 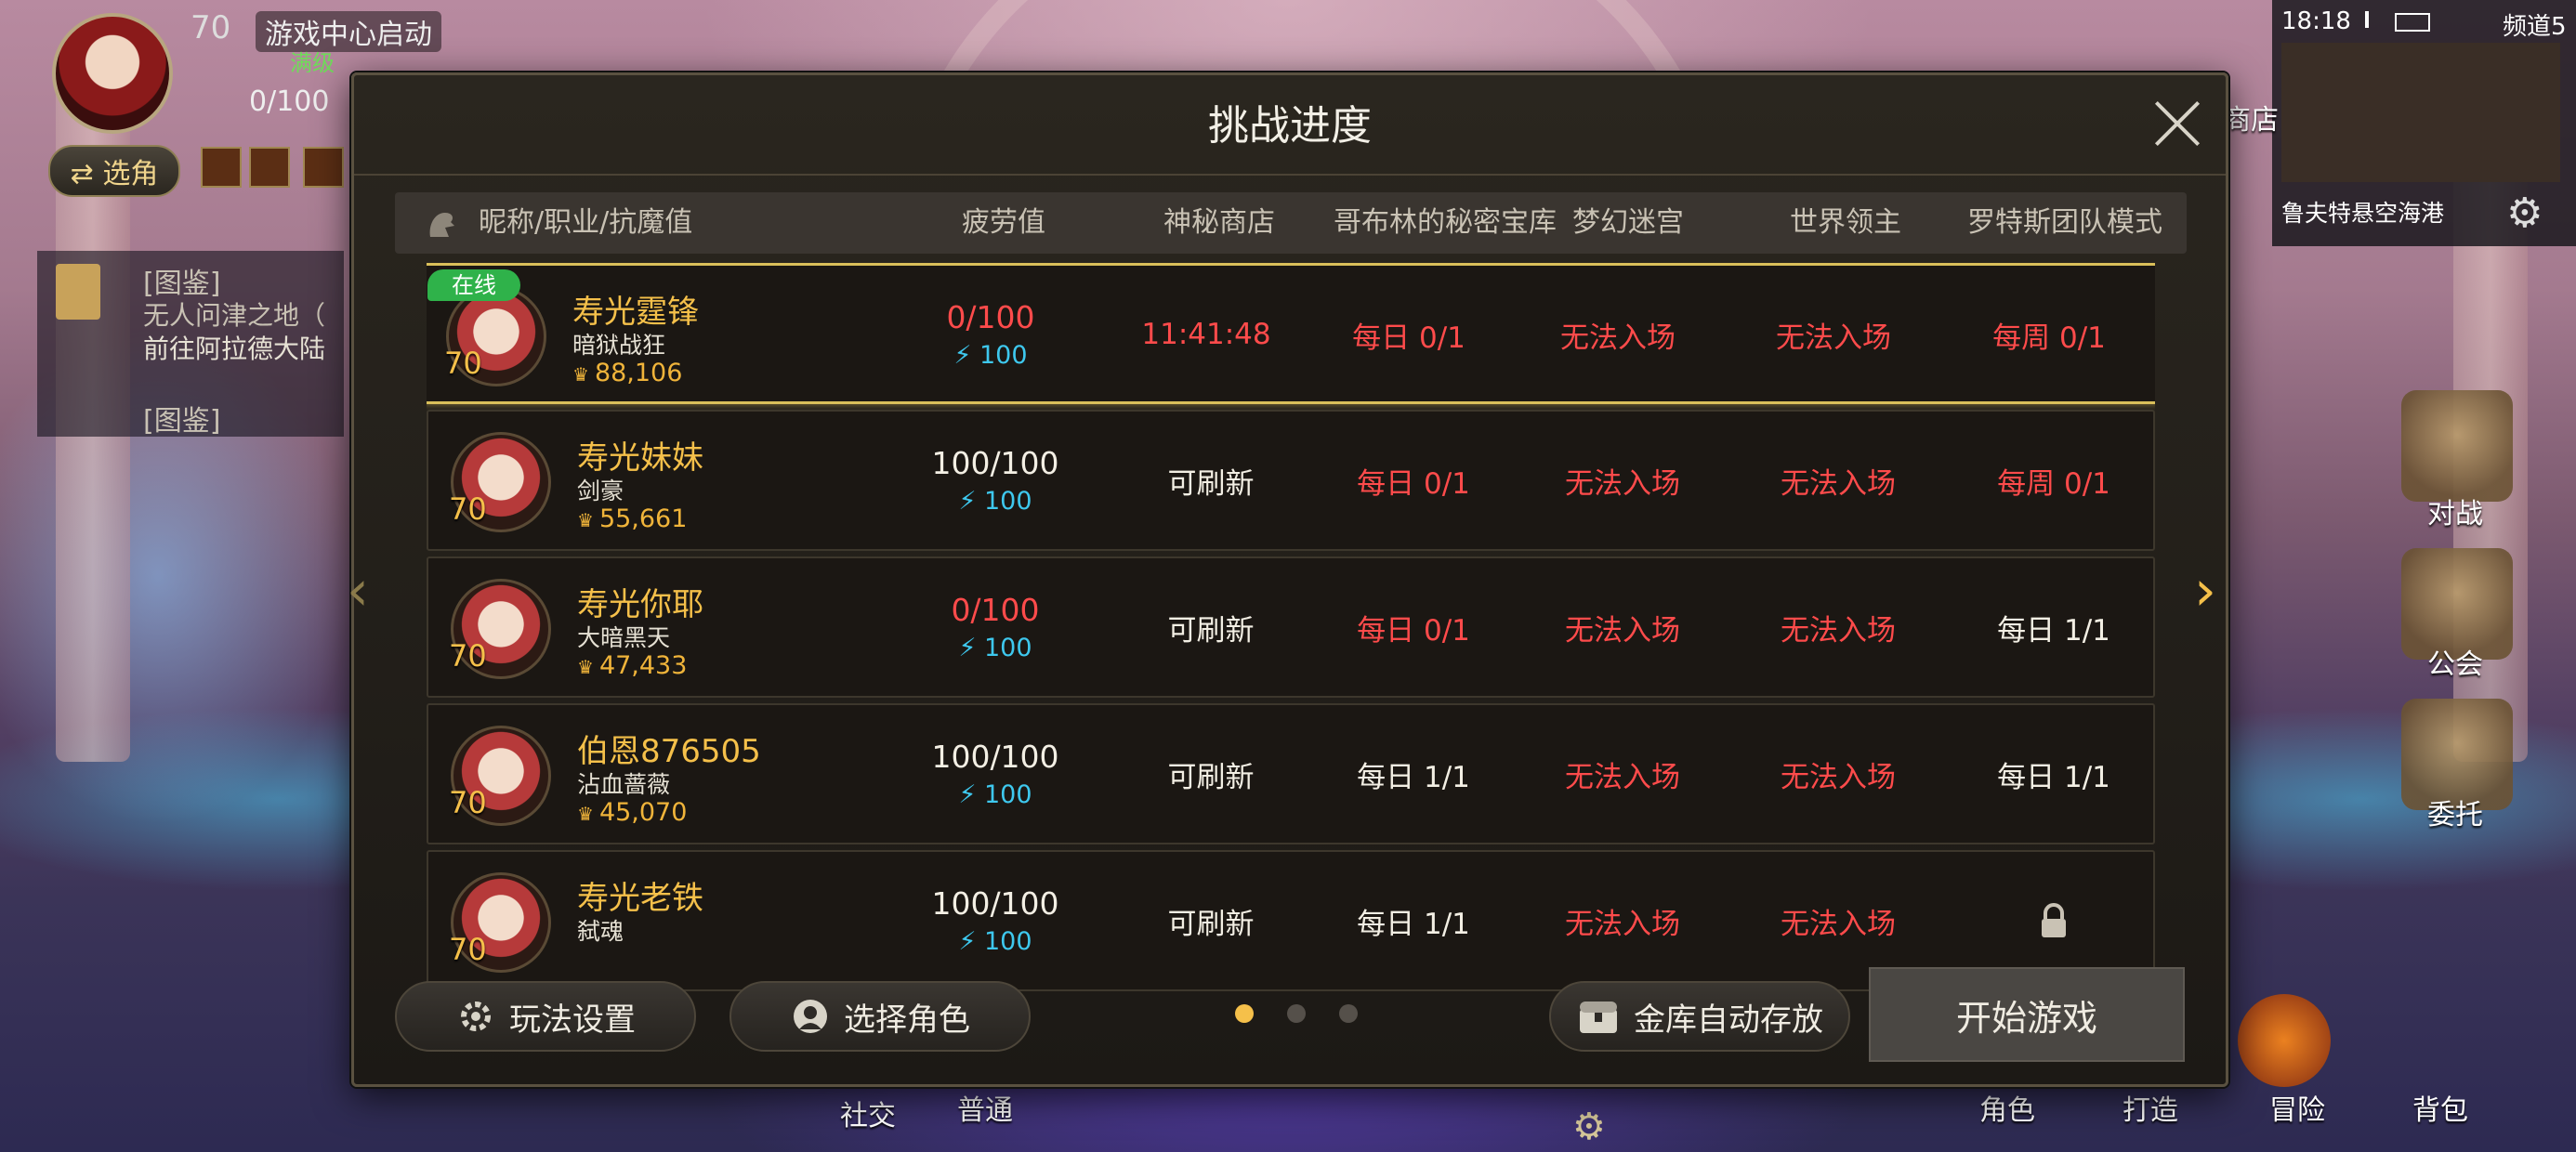 What do you see at coordinates (624, 637) in the screenshot?
I see `character-class: 大暗黑天` at bounding box center [624, 637].